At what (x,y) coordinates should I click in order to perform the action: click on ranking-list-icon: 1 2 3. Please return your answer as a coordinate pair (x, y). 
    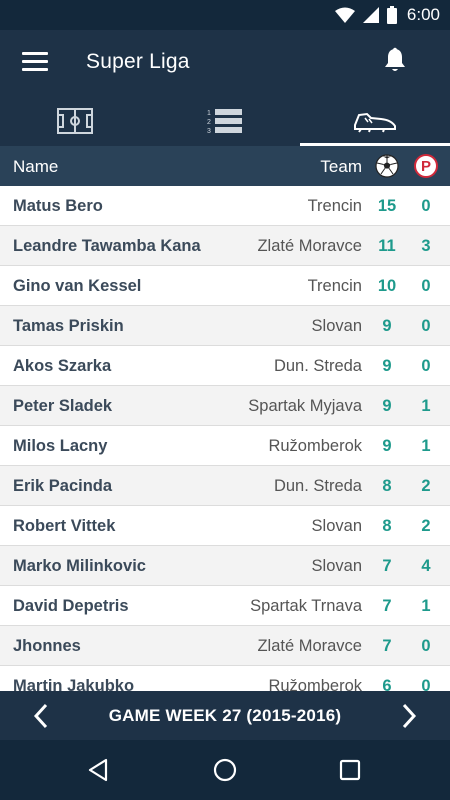
    Looking at the image, I should click on (224, 121).